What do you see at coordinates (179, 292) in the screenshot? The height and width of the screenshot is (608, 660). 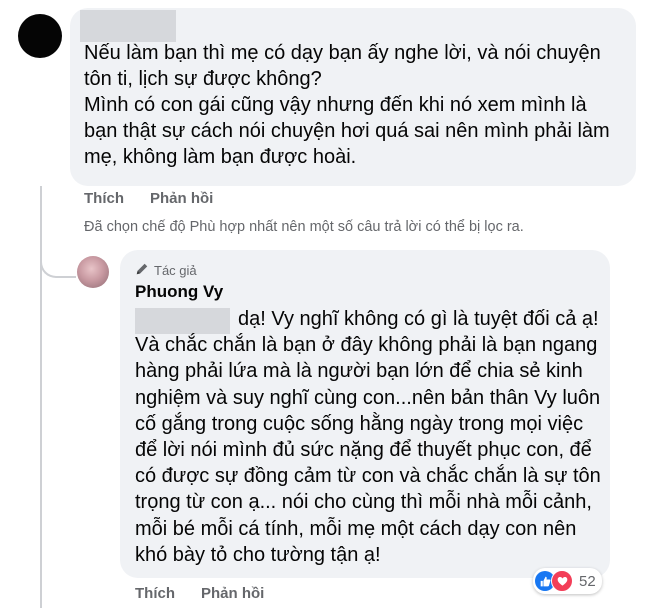 I see `reply-author-name: Phuong Vy` at bounding box center [179, 292].